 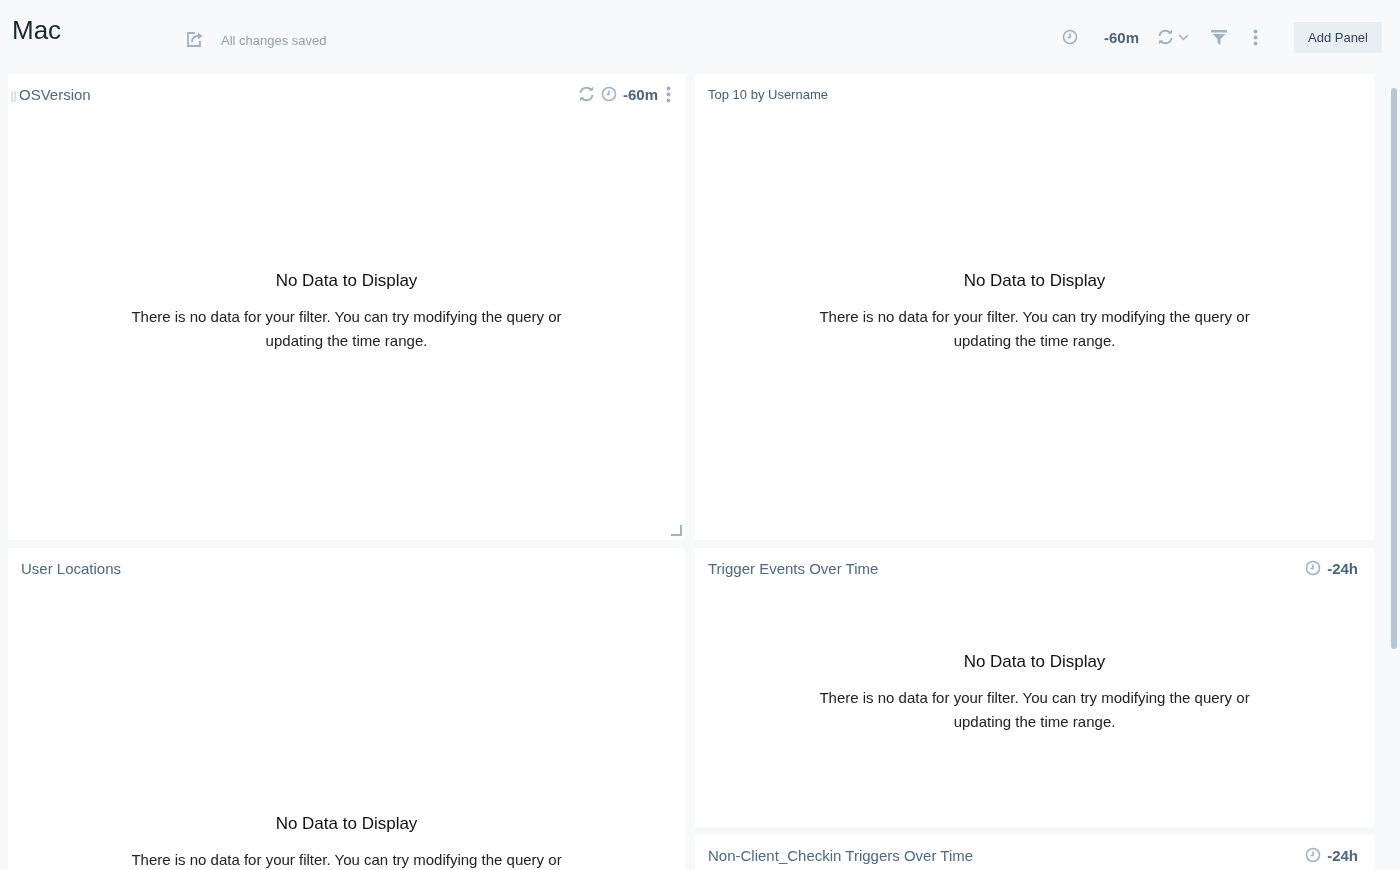 What do you see at coordinates (346, 860) in the screenshot?
I see `empty-state-message: There is no data for your filter. You can try modifying the query or` at bounding box center [346, 860].